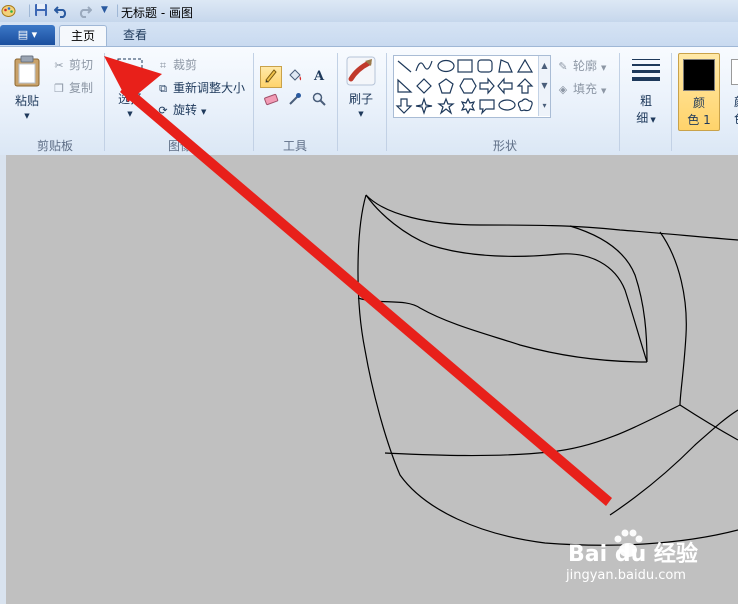  Describe the element at coordinates (626, 575) in the screenshot. I see `watermark-url: jingyan.baidu.com` at that location.